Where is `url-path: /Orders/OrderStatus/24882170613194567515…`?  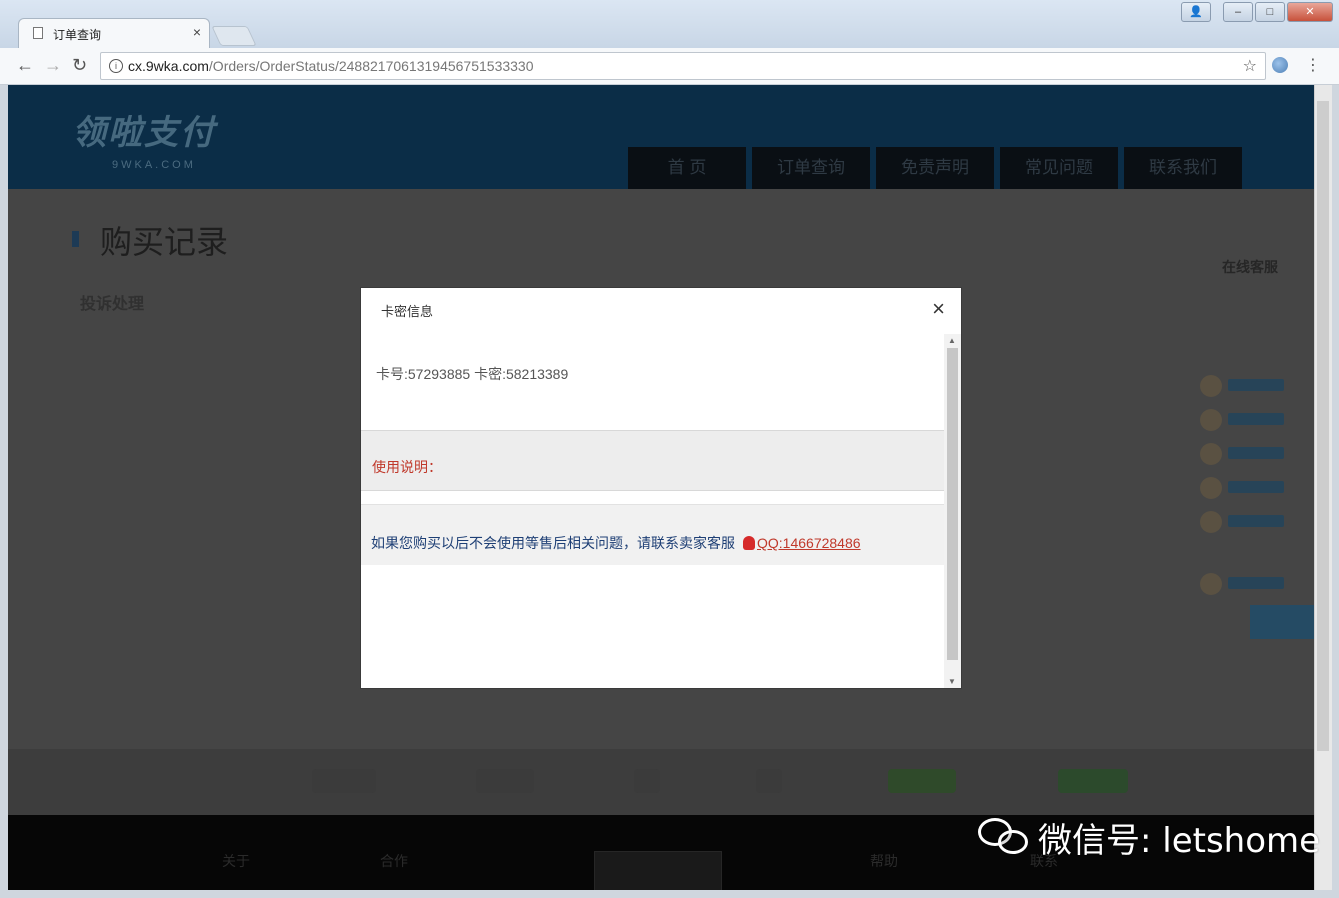
url-path: /Orders/OrderStatus/24882170613194567515… is located at coordinates (371, 66).